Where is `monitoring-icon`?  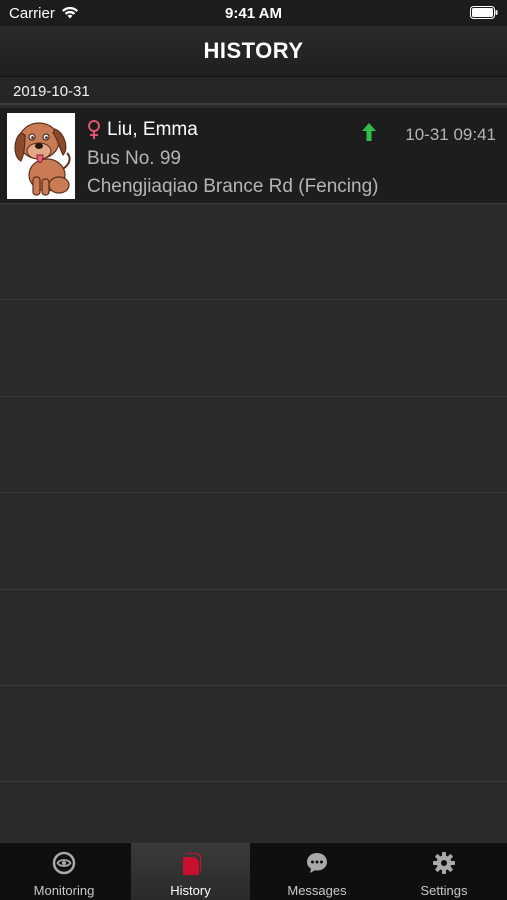
monitoring-icon is located at coordinates (64, 863).